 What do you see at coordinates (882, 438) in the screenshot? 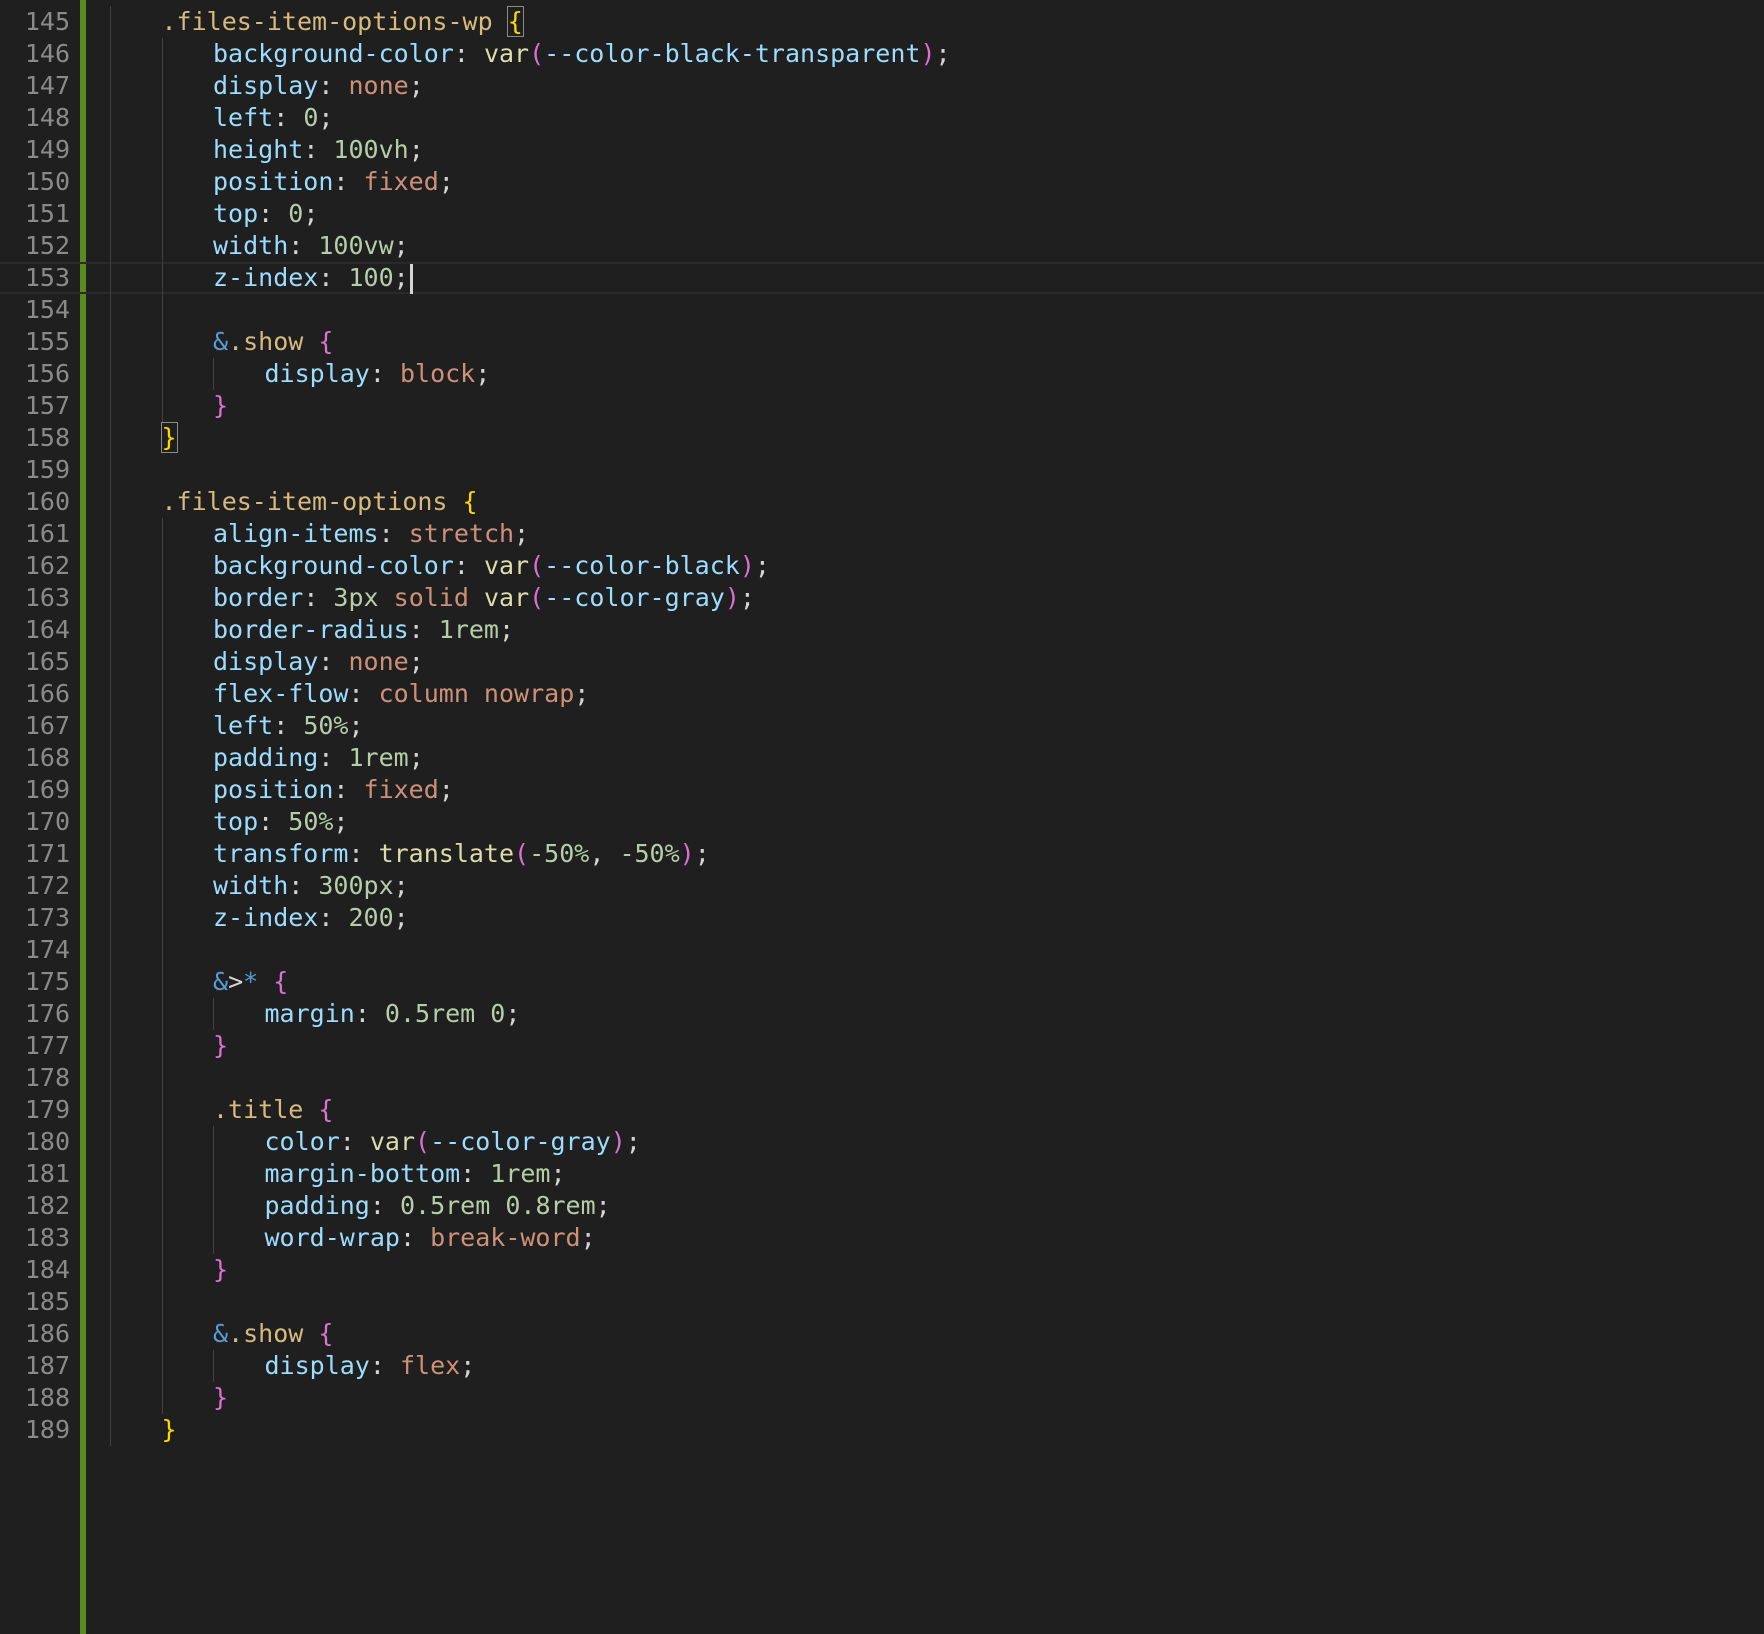
I see `code-line: 158}` at bounding box center [882, 438].